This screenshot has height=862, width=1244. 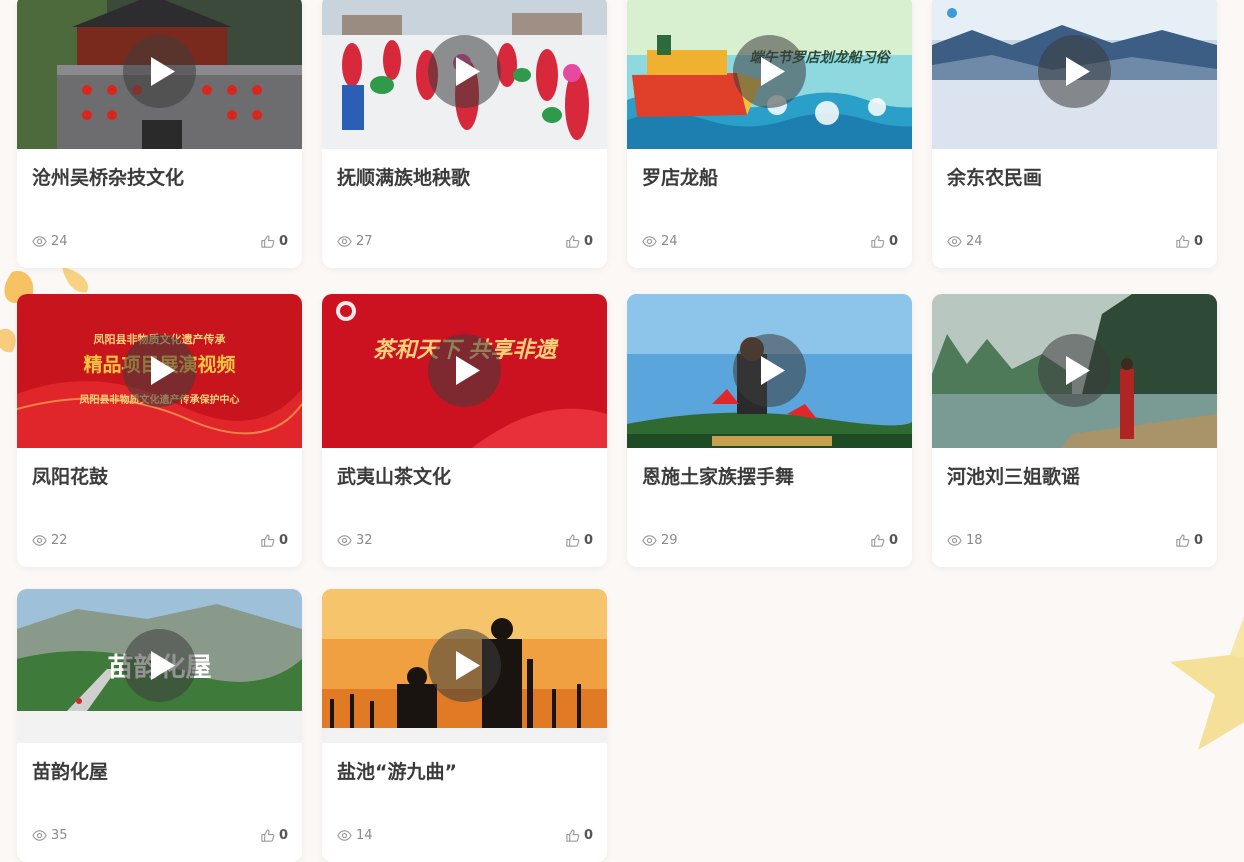 I want to click on video-stats: 22 0, so click(x=160, y=541).